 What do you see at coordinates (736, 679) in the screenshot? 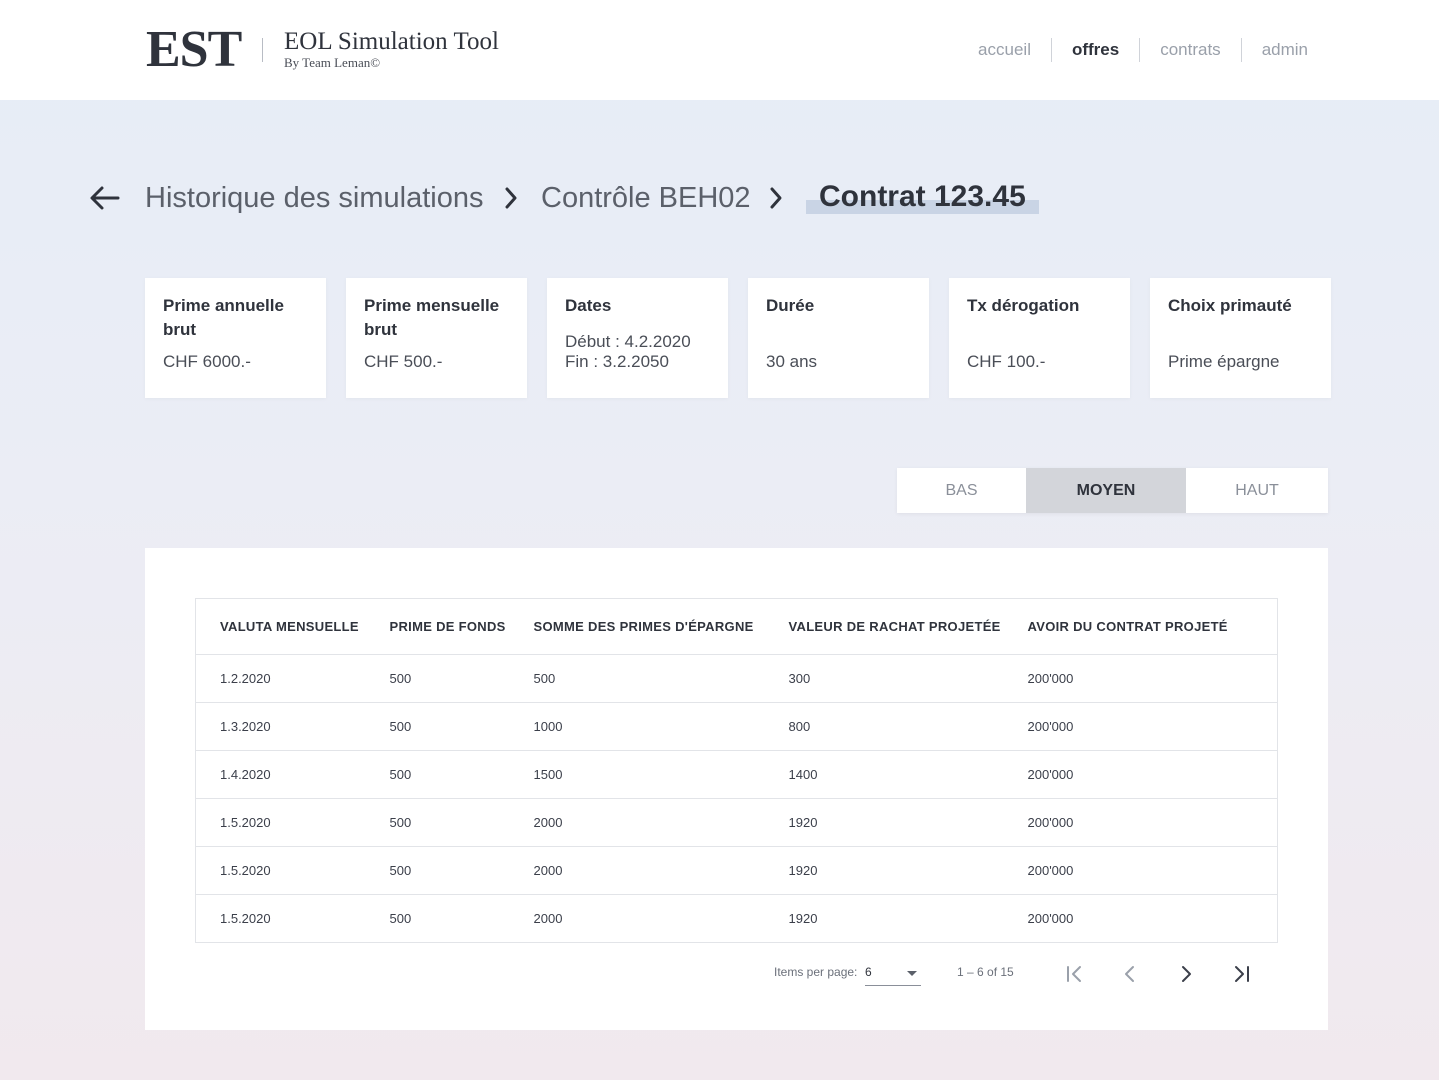
I see `table-row: 1.2.2020 500 500 300 200'000` at bounding box center [736, 679].